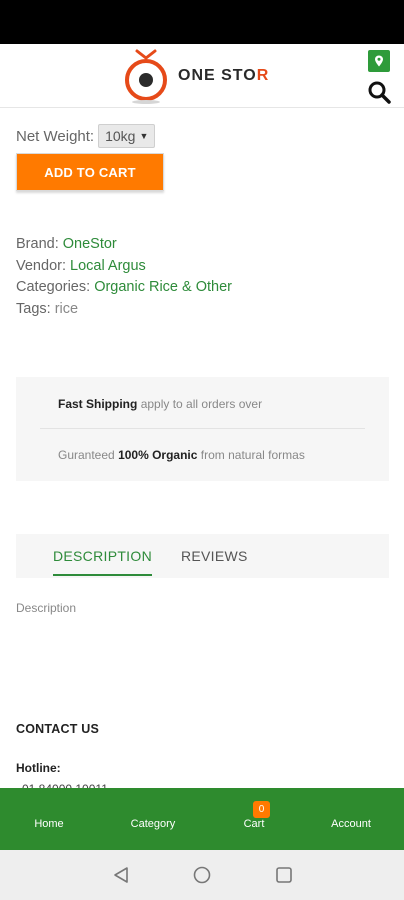  What do you see at coordinates (202, 22) in the screenshot?
I see `status-bar` at bounding box center [202, 22].